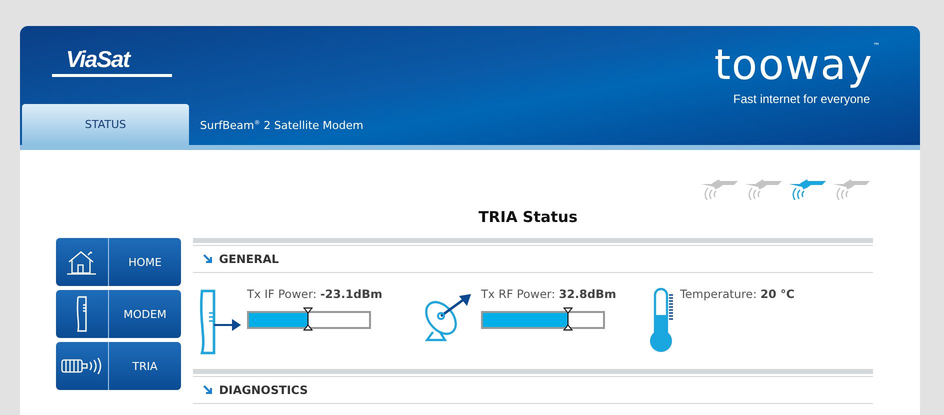 The width and height of the screenshot is (944, 415). Describe the element at coordinates (82, 314) in the screenshot. I see `modem-icon` at that location.